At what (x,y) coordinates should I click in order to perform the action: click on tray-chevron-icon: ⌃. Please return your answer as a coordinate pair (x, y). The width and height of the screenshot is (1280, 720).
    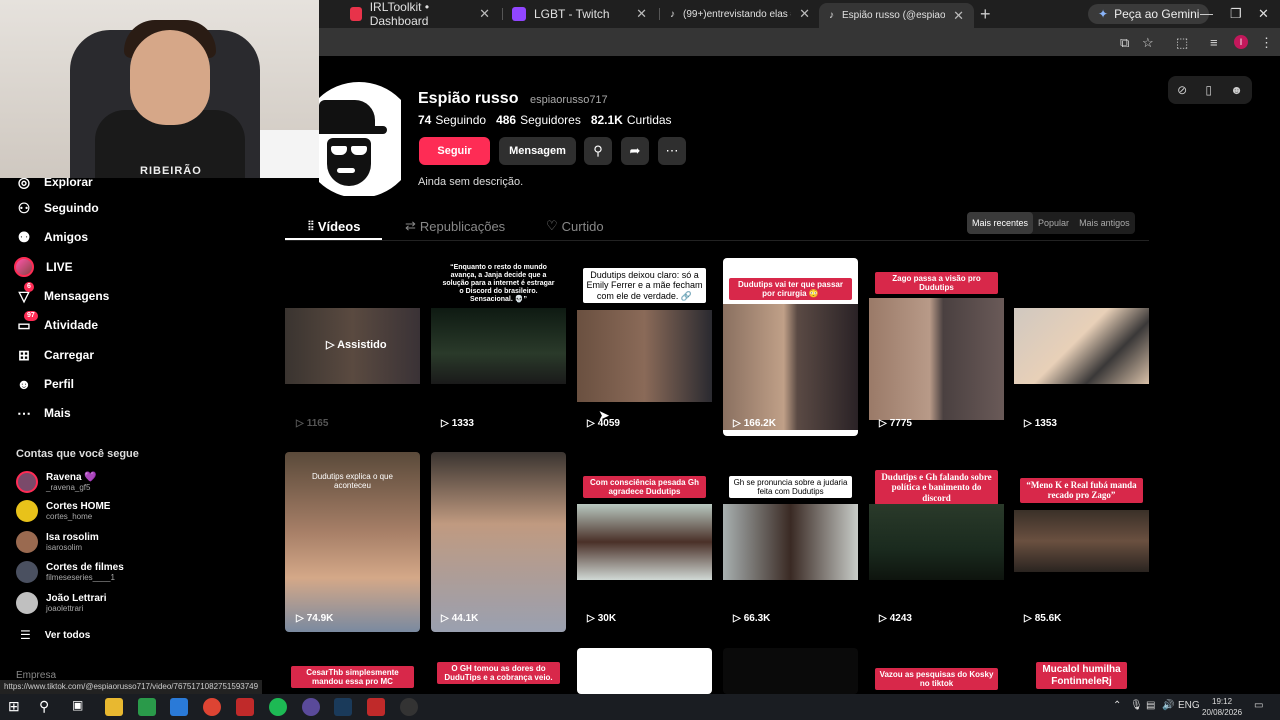
    Looking at the image, I should click on (1117, 705).